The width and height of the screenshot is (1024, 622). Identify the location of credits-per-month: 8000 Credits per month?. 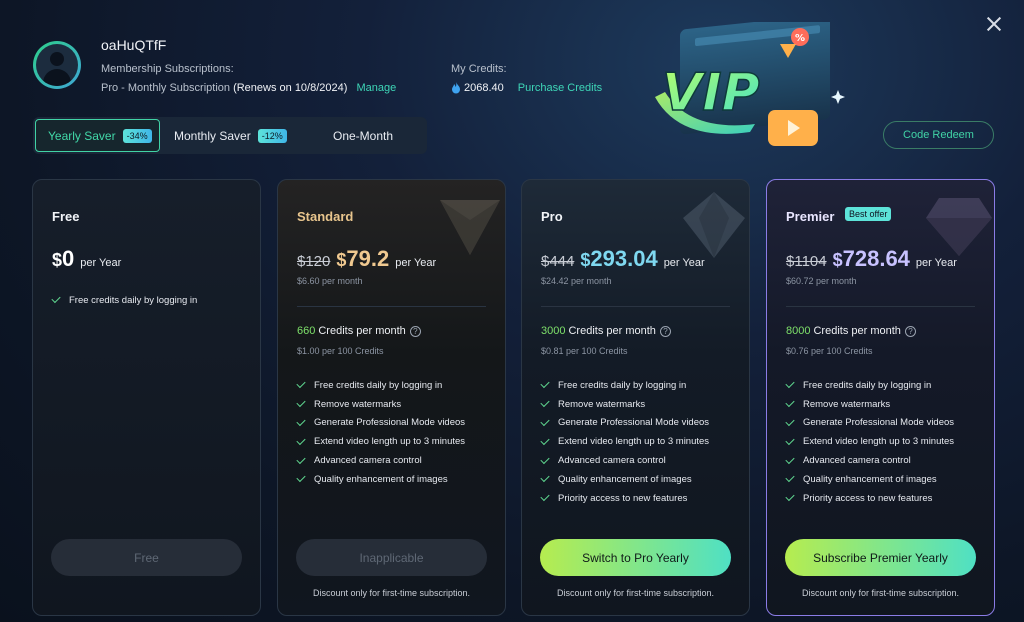
(851, 331).